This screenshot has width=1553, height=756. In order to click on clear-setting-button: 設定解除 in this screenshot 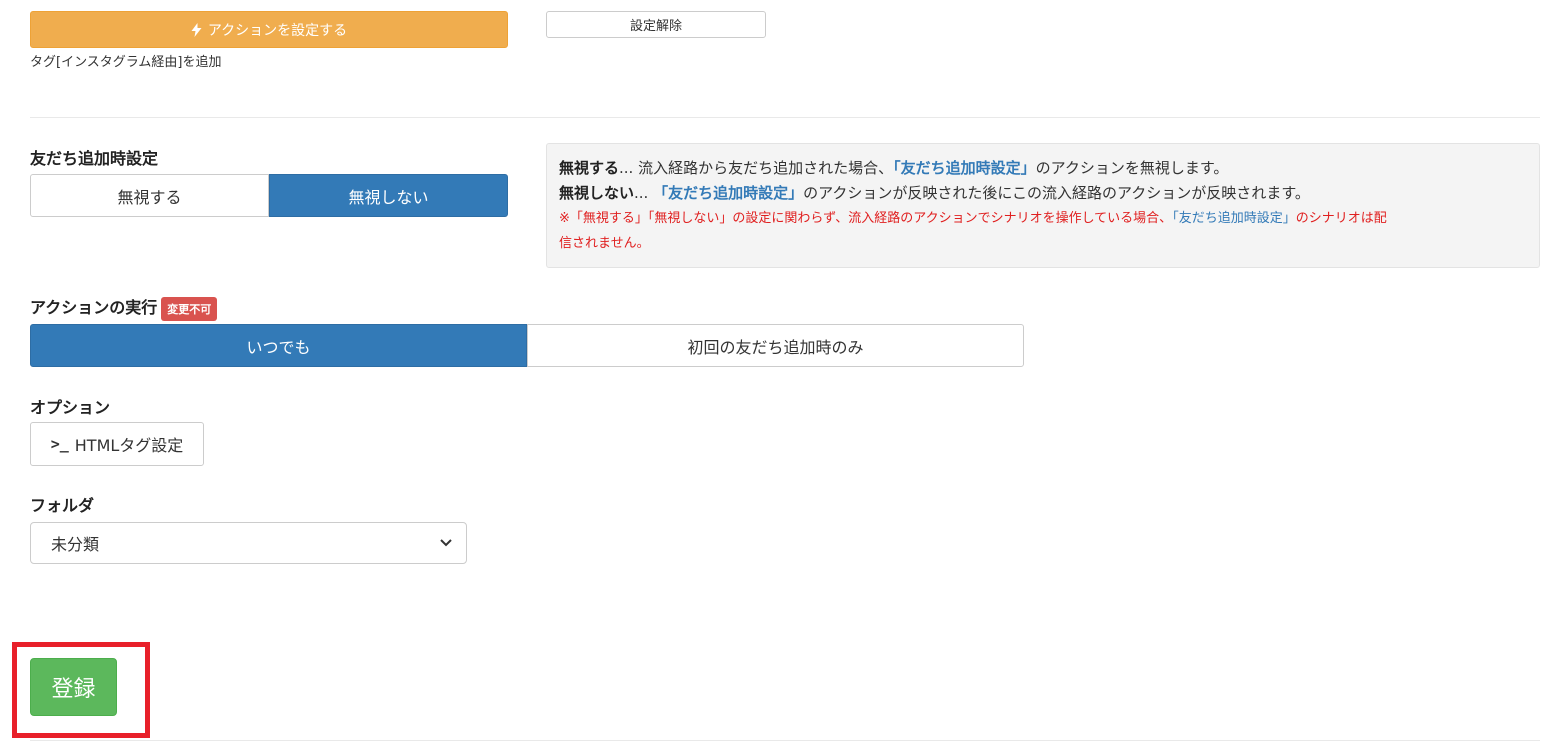, I will do `click(656, 24)`.